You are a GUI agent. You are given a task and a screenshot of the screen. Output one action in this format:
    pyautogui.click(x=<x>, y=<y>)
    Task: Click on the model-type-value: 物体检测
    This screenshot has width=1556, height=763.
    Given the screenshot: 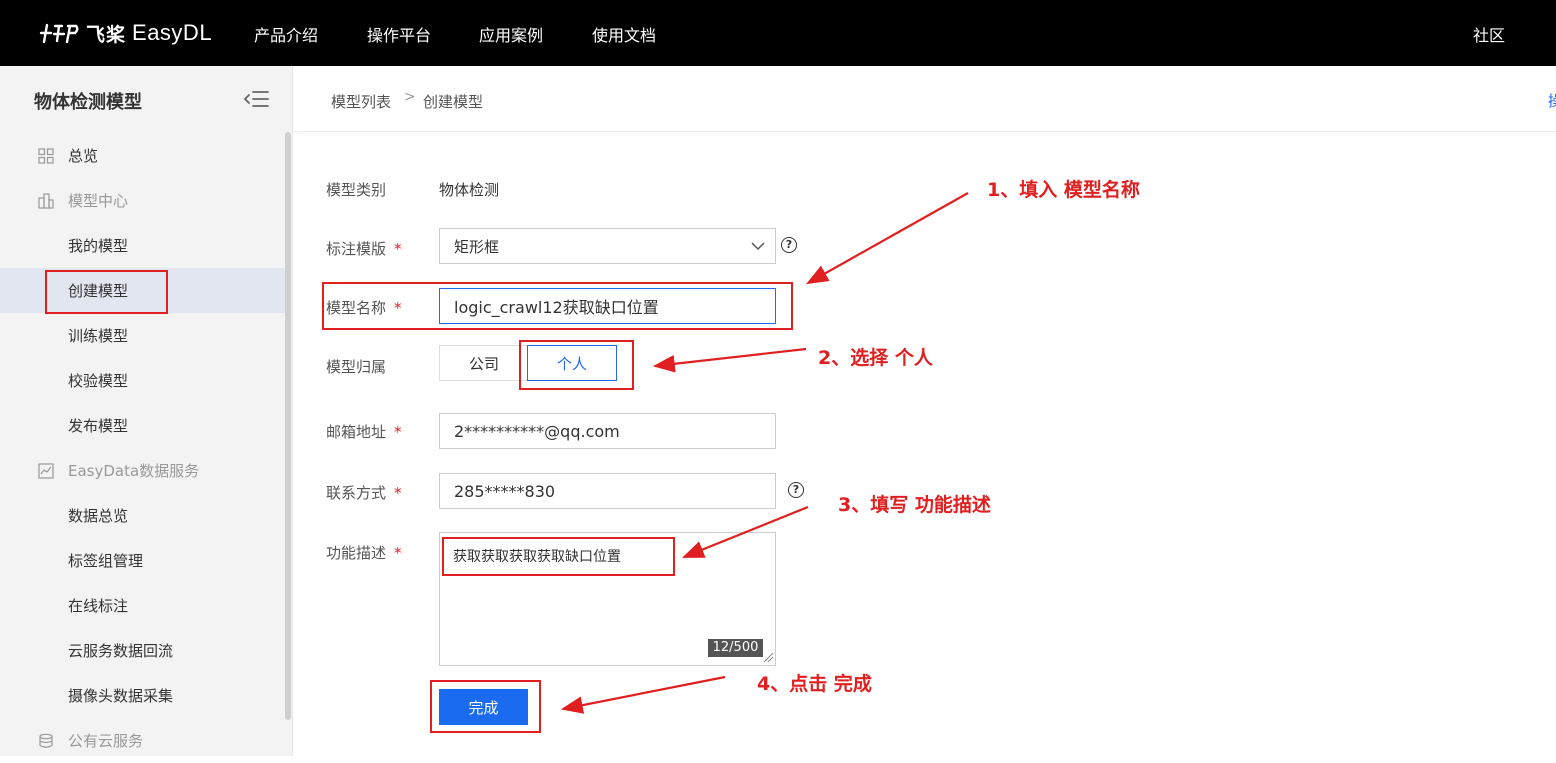 What is the action you would take?
    pyautogui.click(x=469, y=190)
    